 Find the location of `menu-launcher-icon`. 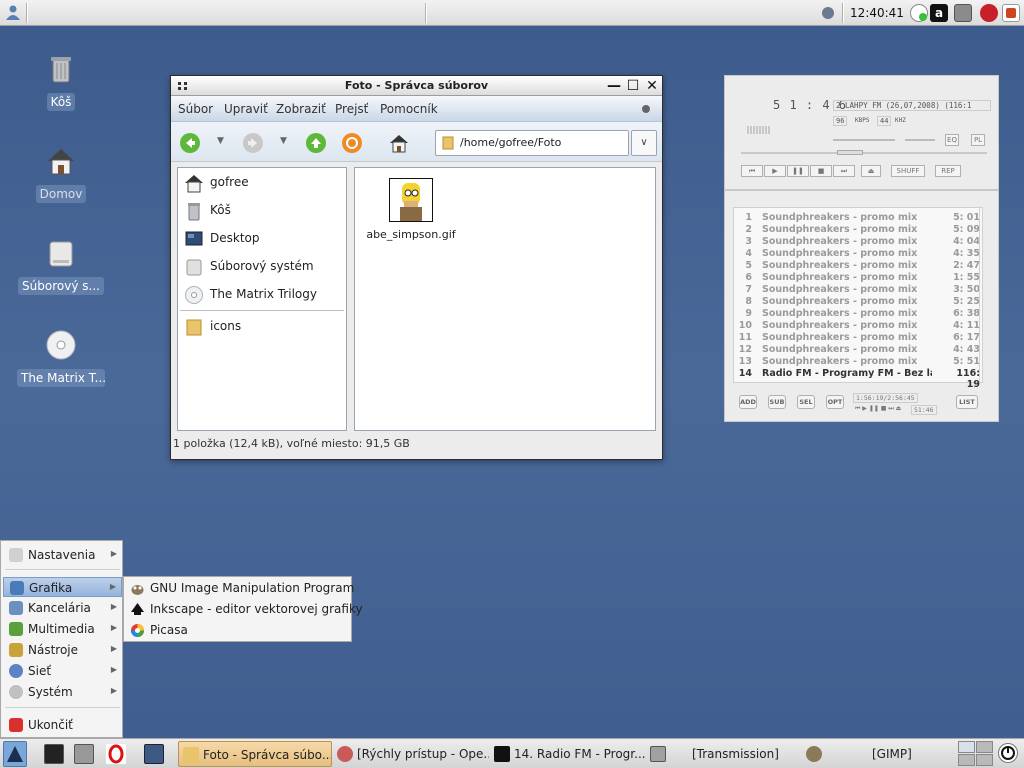

menu-launcher-icon is located at coordinates (13, 13).